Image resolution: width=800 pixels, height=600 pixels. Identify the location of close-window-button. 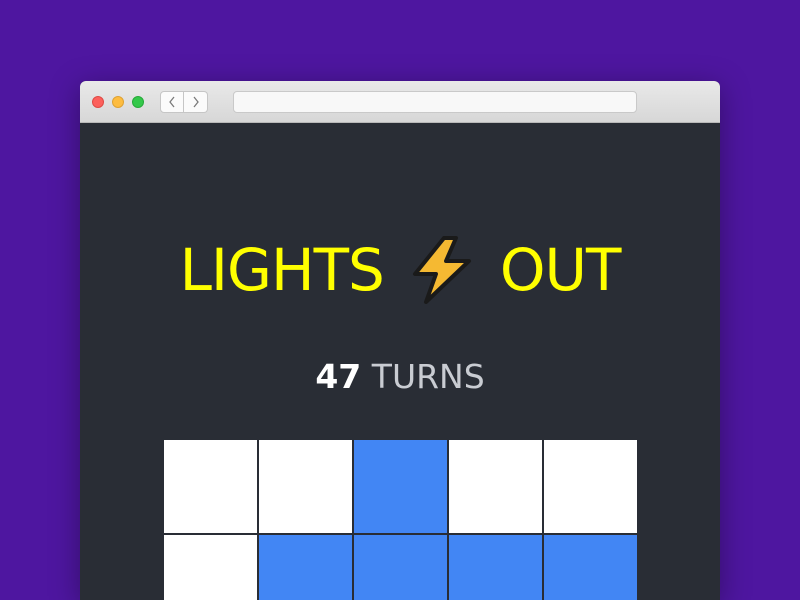
(98, 102).